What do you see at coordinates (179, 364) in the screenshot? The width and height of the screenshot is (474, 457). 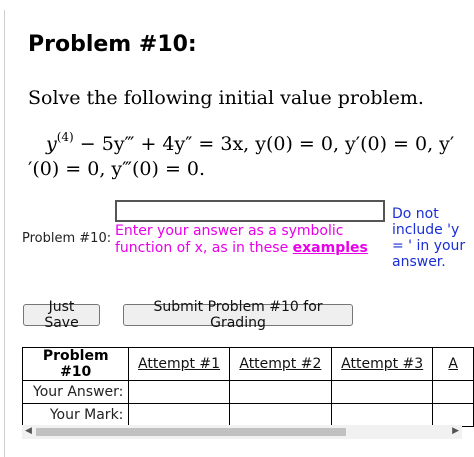 I see `attempt-1-link: Attempt #1` at bounding box center [179, 364].